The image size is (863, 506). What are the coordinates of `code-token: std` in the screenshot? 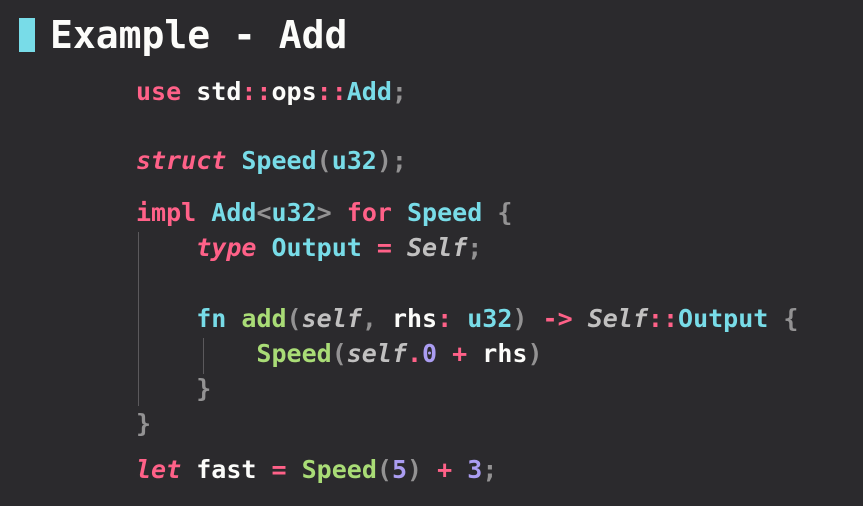 It's located at (219, 91).